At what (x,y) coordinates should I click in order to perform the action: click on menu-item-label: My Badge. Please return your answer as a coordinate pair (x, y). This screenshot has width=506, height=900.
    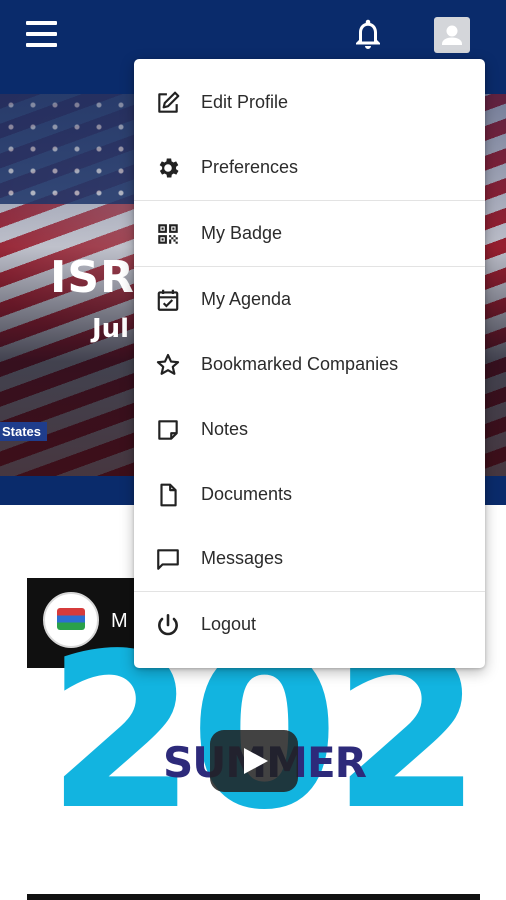
    Looking at the image, I should click on (242, 233).